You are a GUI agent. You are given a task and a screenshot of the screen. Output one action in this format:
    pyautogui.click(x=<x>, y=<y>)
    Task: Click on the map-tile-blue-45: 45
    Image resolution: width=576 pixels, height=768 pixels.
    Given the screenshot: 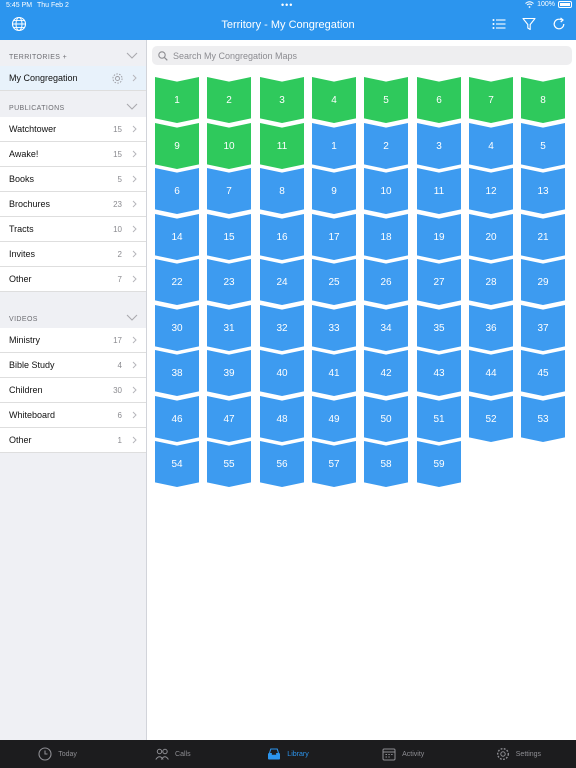 What is the action you would take?
    pyautogui.click(x=543, y=373)
    